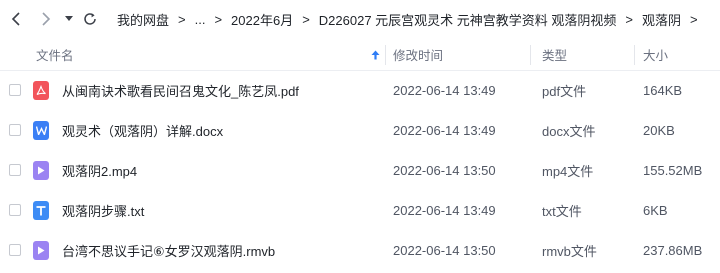 The width and height of the screenshot is (720, 273). Describe the element at coordinates (564, 91) in the screenshot. I see `file-type: pdf文件` at that location.